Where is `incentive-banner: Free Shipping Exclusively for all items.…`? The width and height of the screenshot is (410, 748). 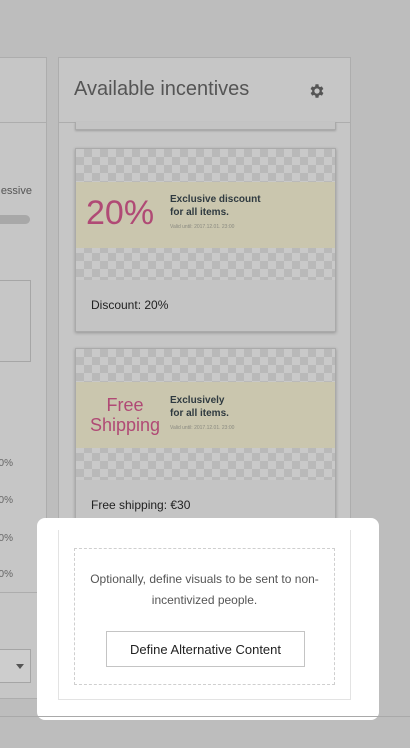
incentive-banner: Free Shipping Exclusively for all items.… is located at coordinates (205, 415).